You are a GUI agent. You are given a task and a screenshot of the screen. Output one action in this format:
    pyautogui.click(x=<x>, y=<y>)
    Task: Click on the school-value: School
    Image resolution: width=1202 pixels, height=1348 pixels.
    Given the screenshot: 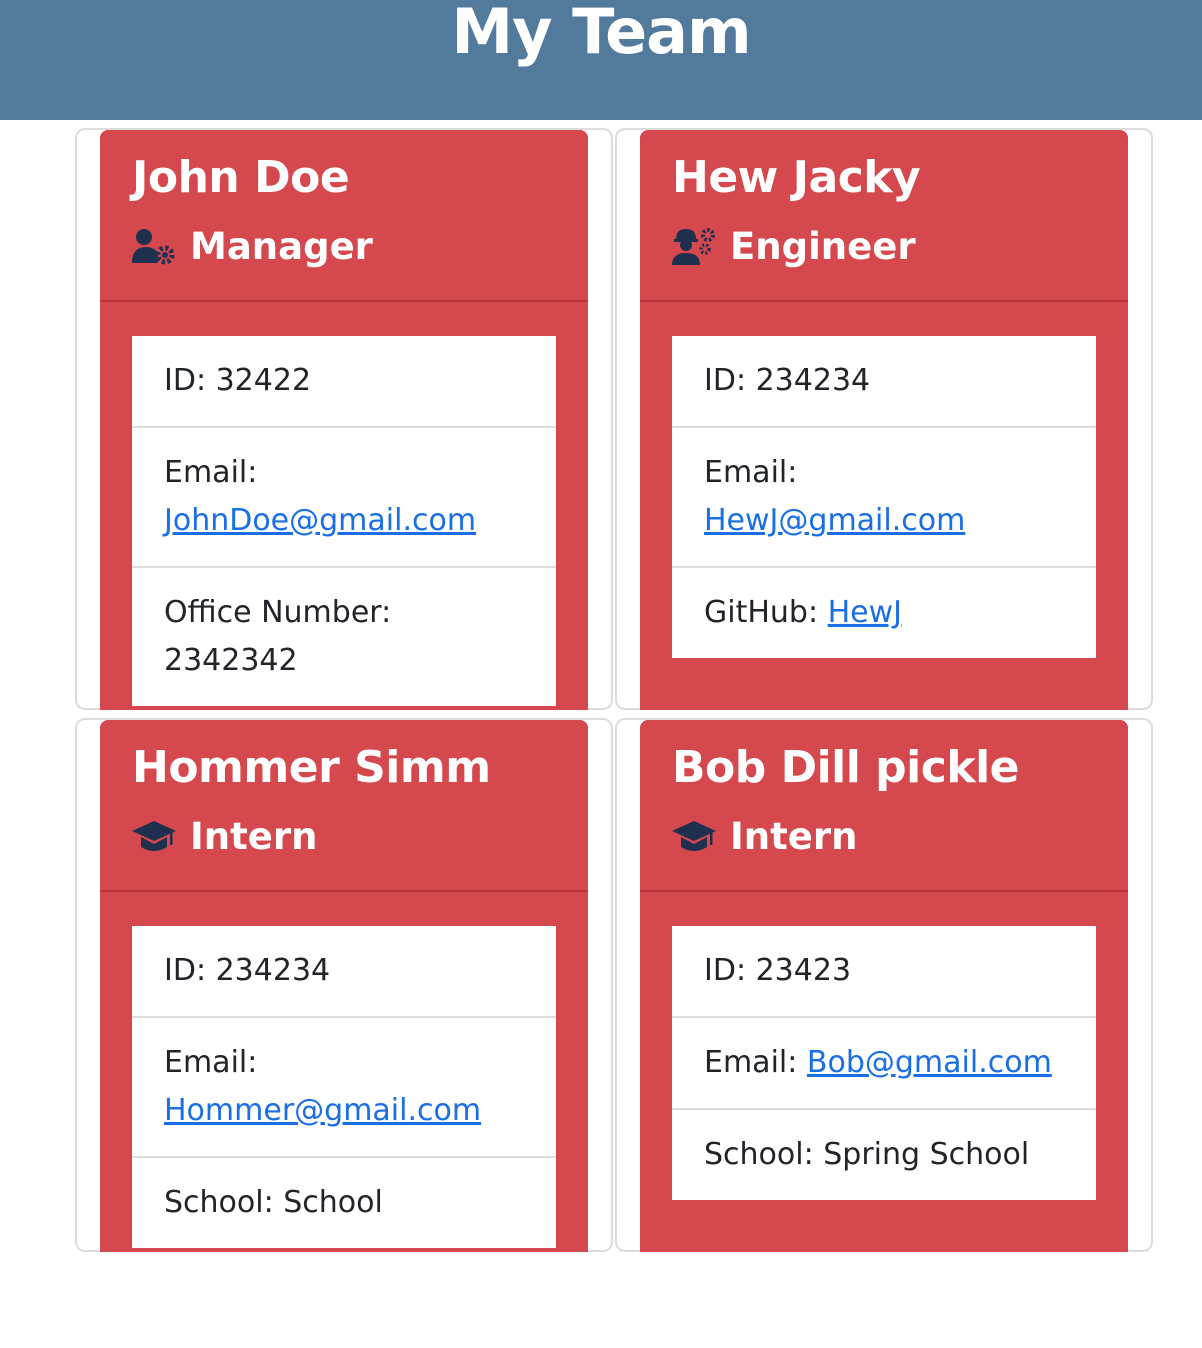 What is the action you would take?
    pyautogui.click(x=333, y=1202)
    